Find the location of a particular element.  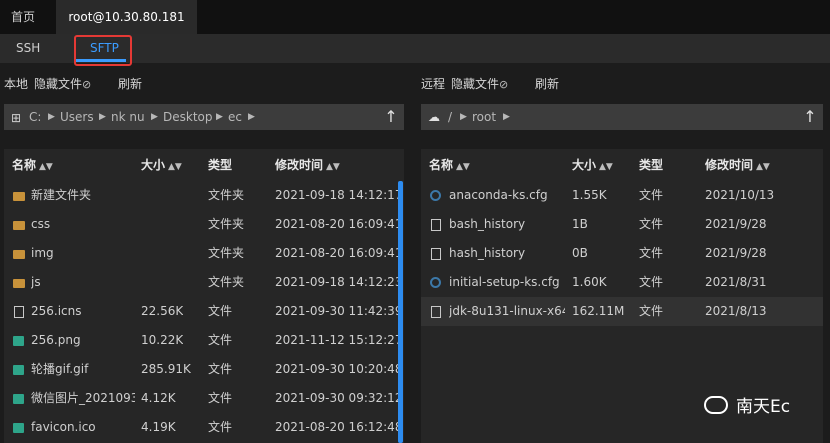

file-name: 256.png is located at coordinates (56, 340).